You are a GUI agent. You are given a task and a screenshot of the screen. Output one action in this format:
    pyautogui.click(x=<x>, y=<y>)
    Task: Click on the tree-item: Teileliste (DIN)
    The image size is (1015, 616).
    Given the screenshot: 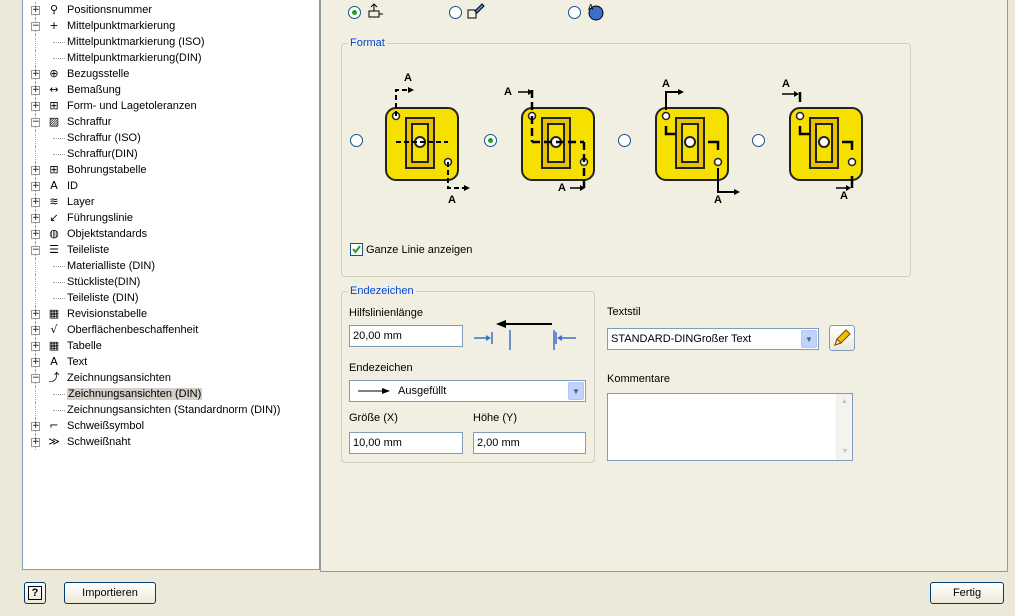 What is the action you would take?
    pyautogui.click(x=171, y=298)
    